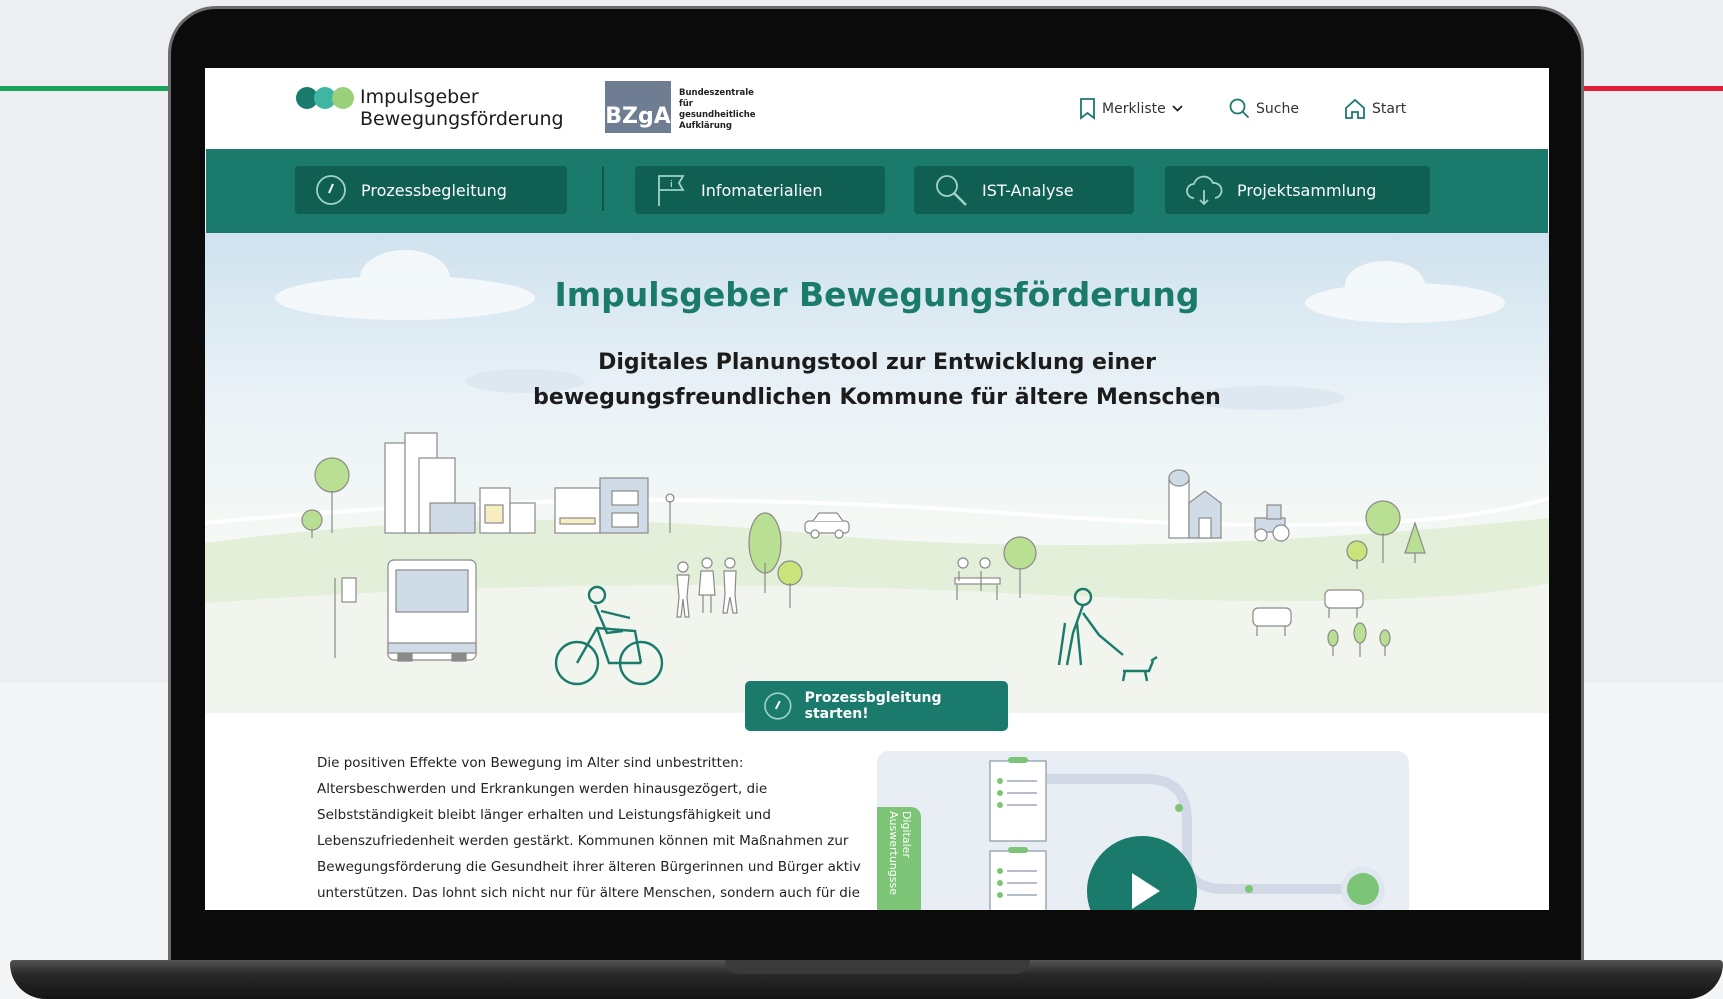 Image resolution: width=1723 pixels, height=999 pixels. Describe the element at coordinates (827, 525) in the screenshot. I see `car-icon` at that location.